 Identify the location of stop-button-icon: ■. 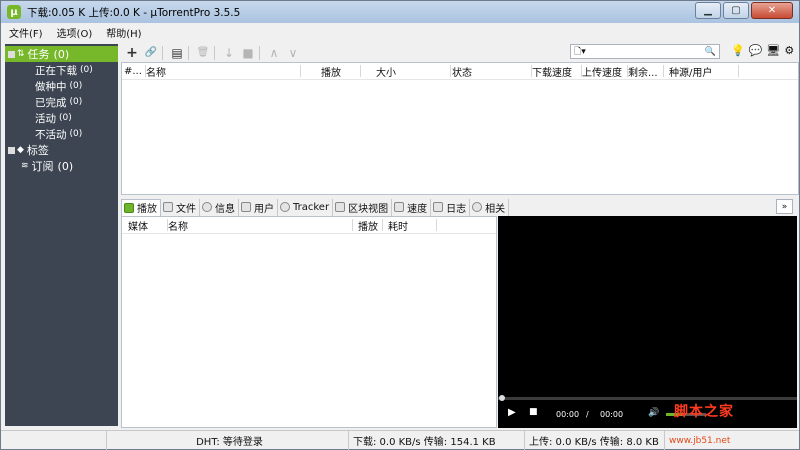
(533, 412).